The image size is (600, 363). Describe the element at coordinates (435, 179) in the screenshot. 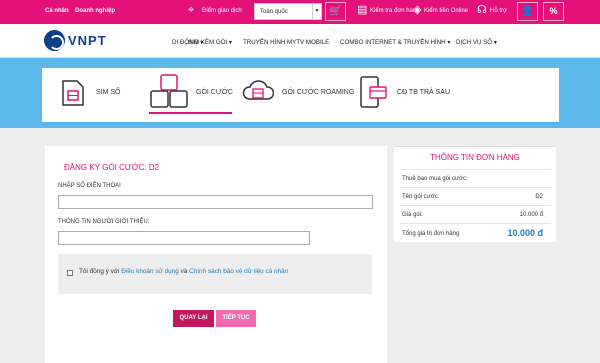

I see `order-row-label: Thuê bao mua gói cước:` at that location.